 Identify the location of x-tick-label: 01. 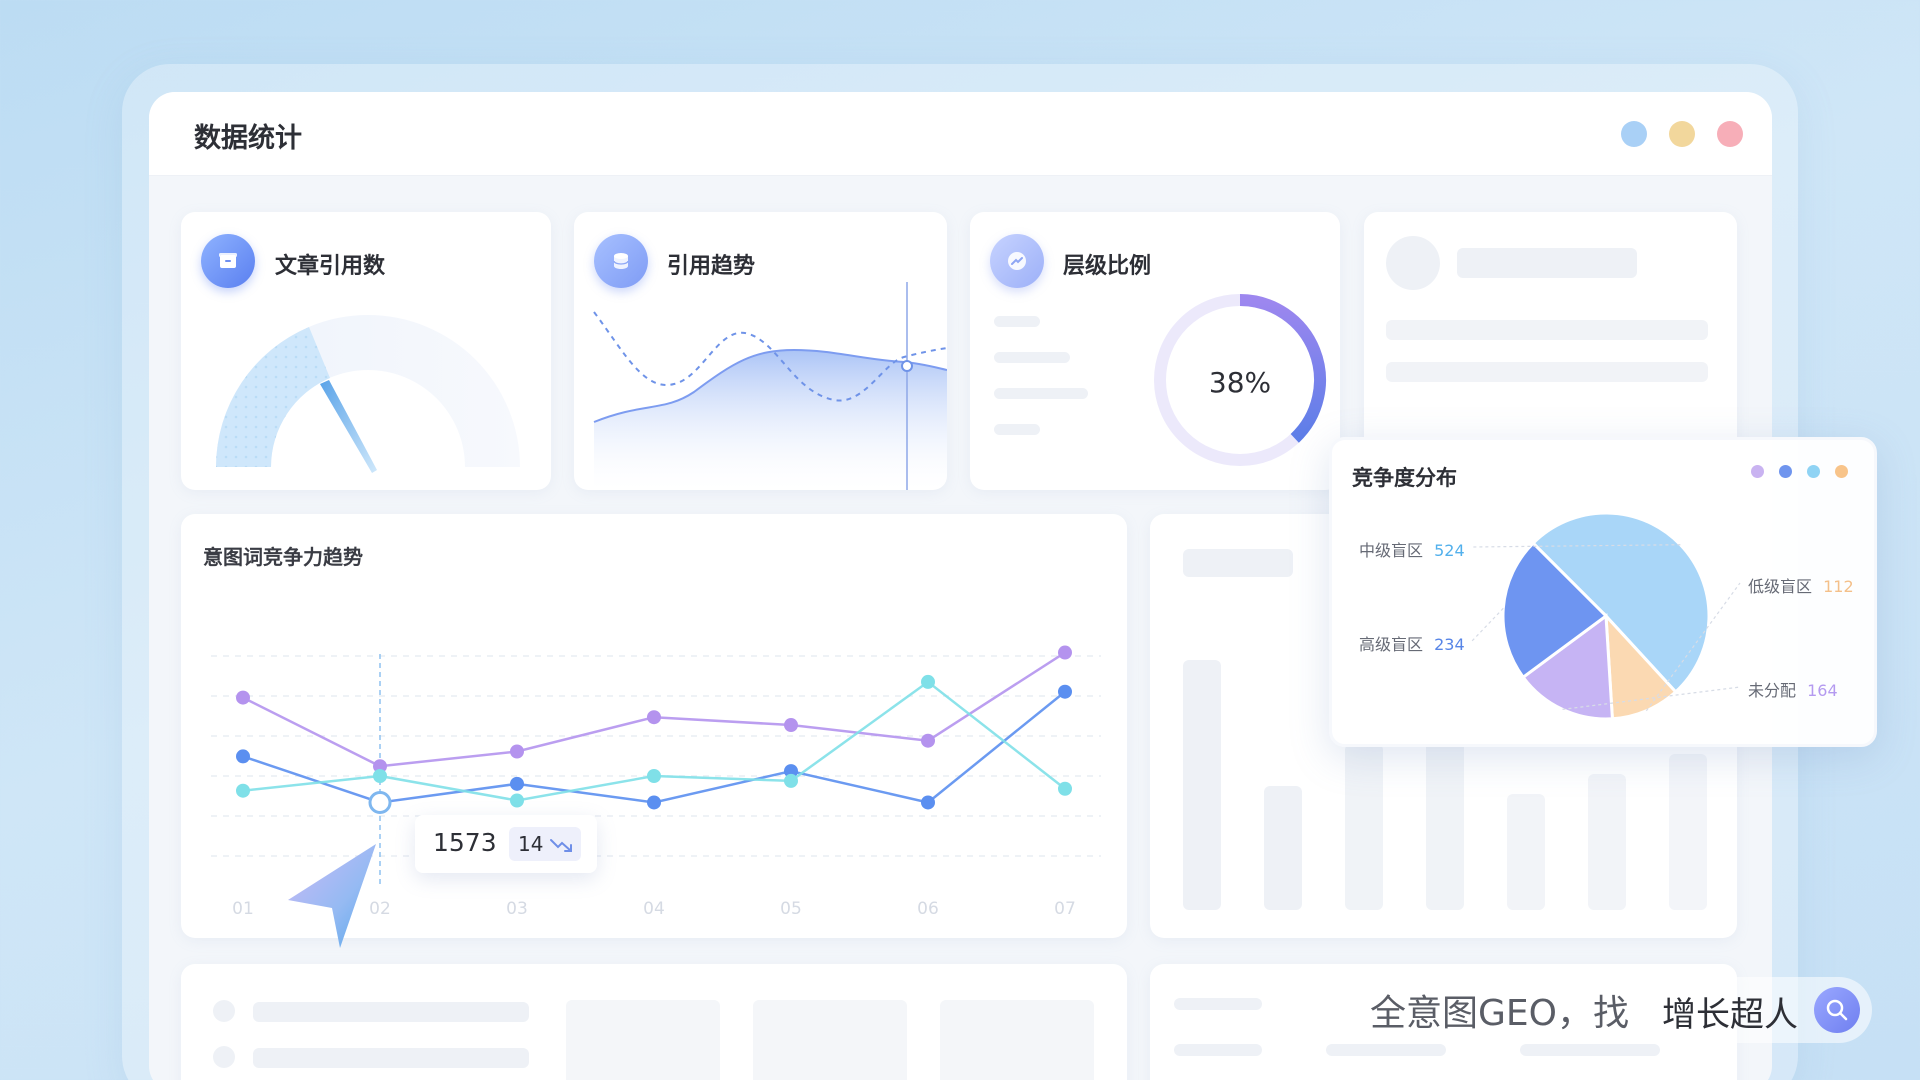
(243, 909).